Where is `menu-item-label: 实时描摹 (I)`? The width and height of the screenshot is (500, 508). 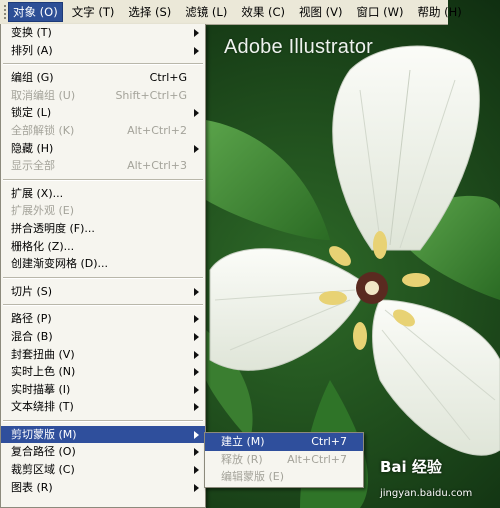 menu-item-label: 实时描摹 (I) is located at coordinates (41, 389).